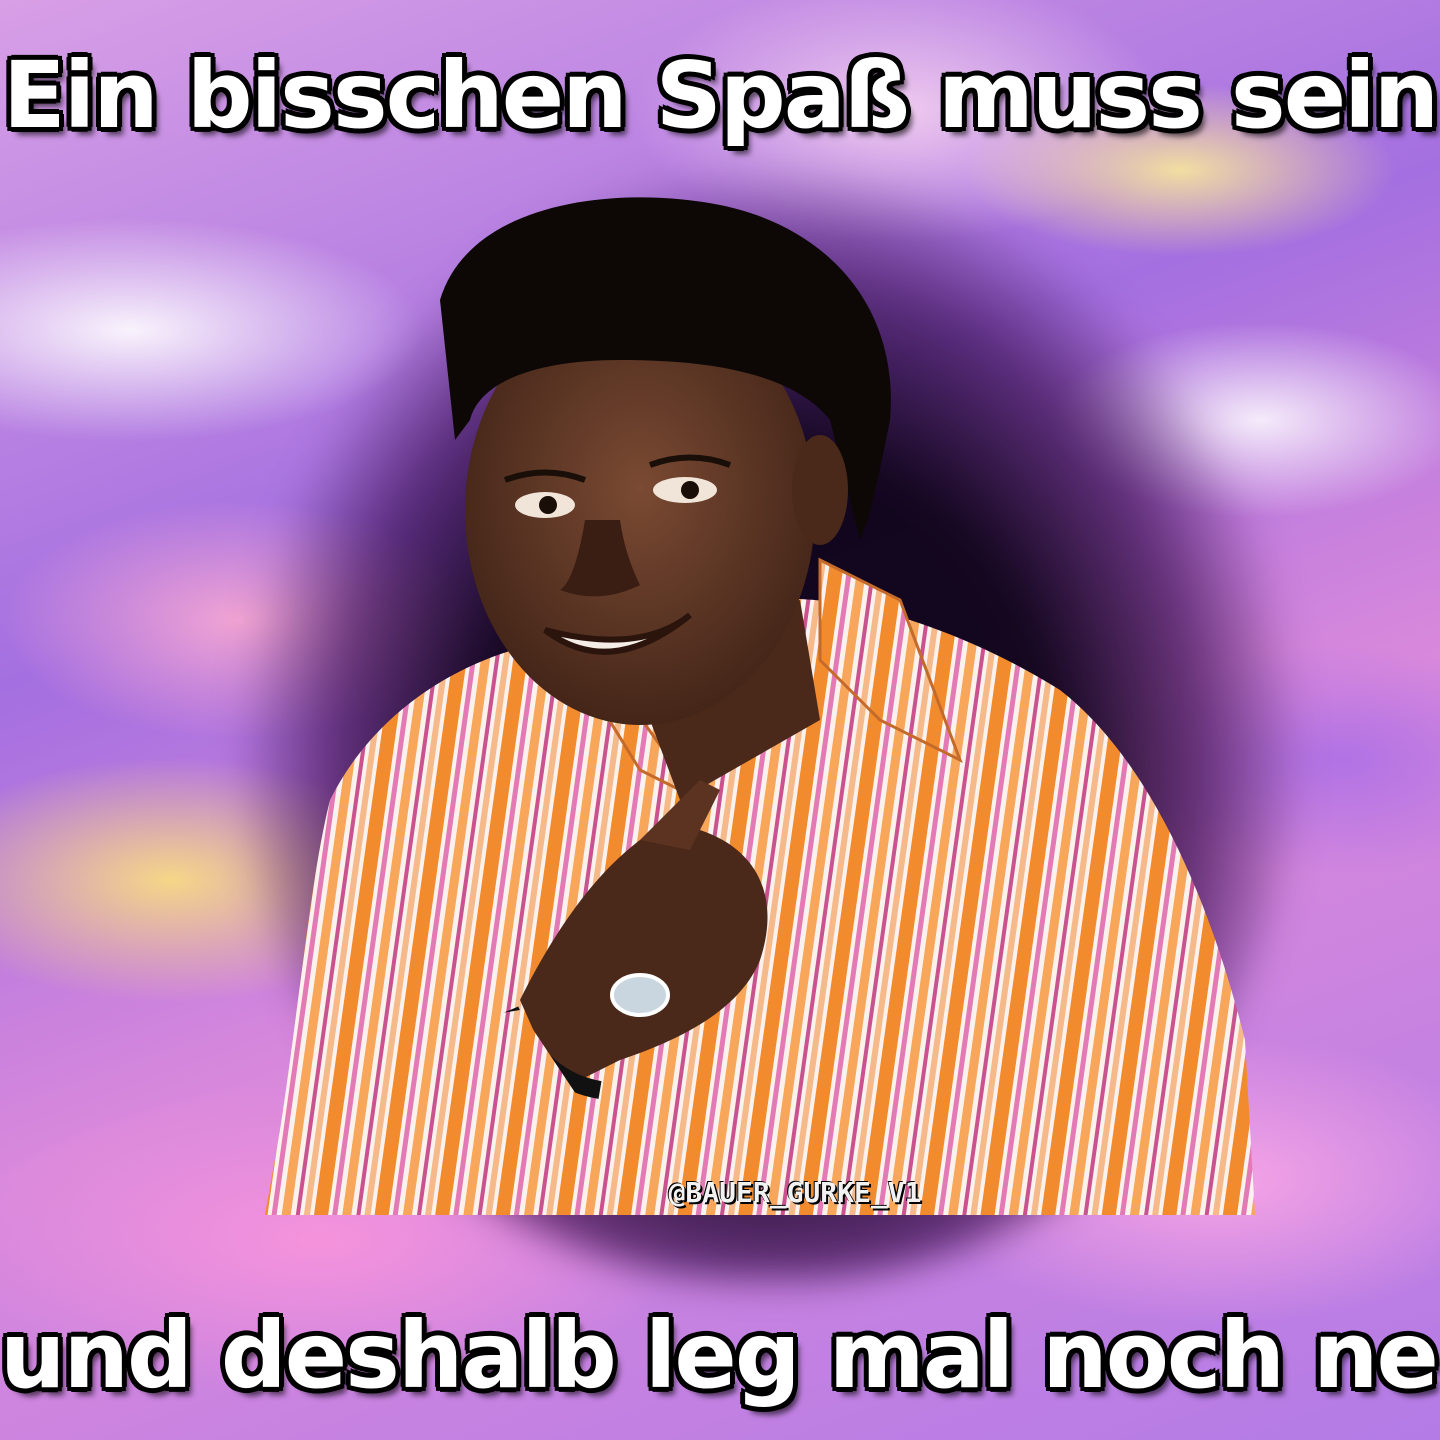 The height and width of the screenshot is (1440, 1440). I want to click on caption-bottom: und deshalb leg mal noch ne Line, so click(720, 1355).